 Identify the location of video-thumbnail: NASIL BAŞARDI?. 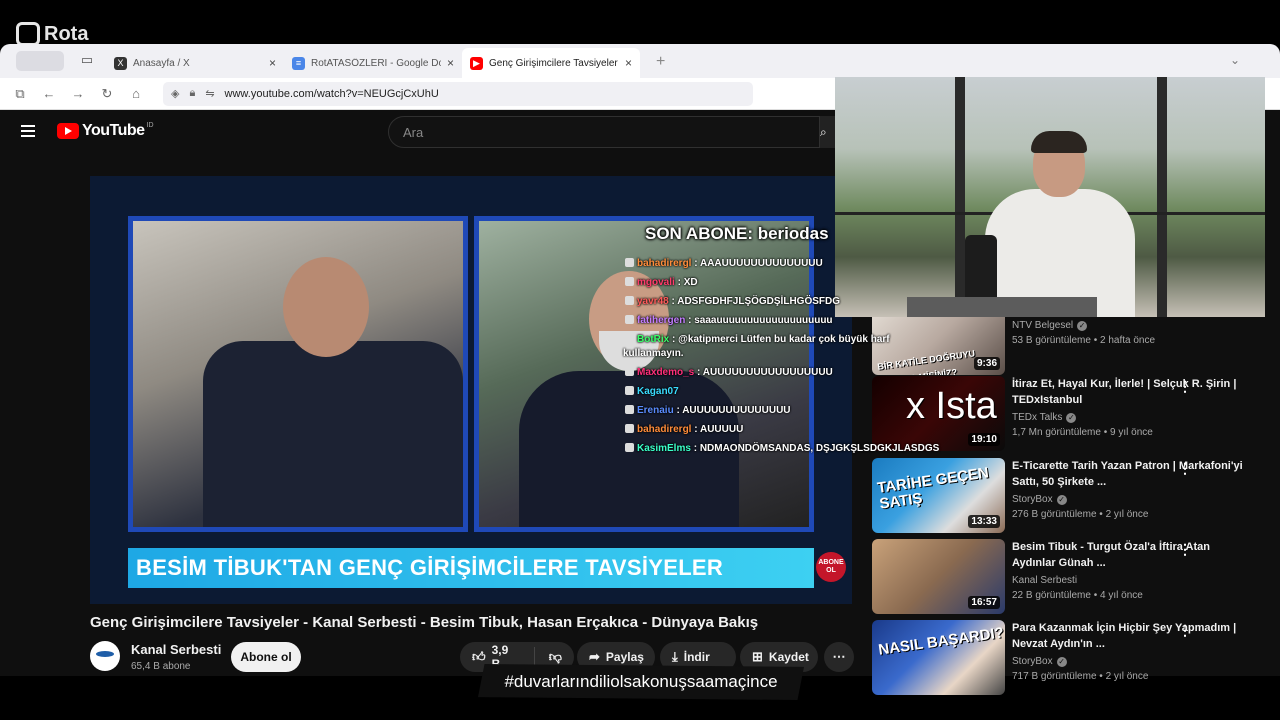
(938, 657).